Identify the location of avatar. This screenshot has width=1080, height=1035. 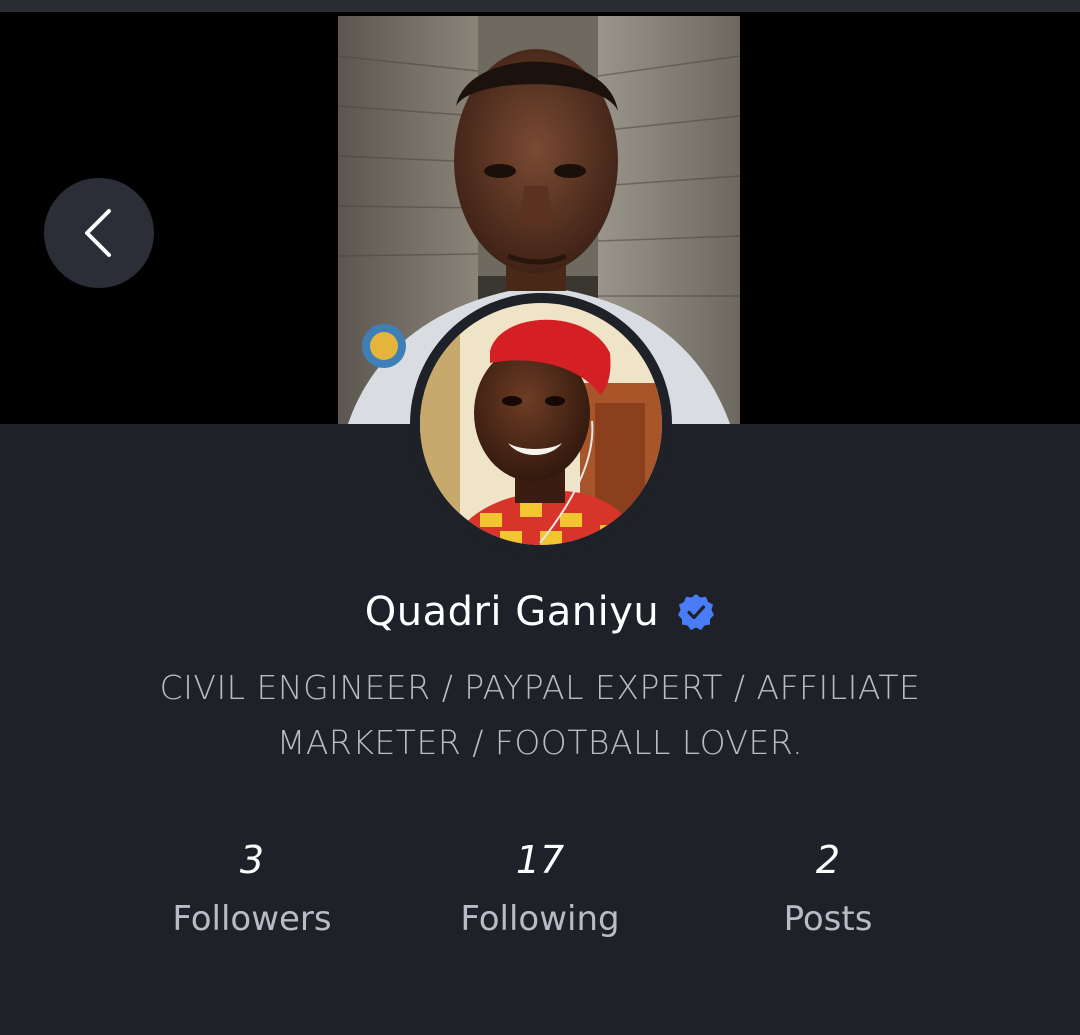
(541, 424).